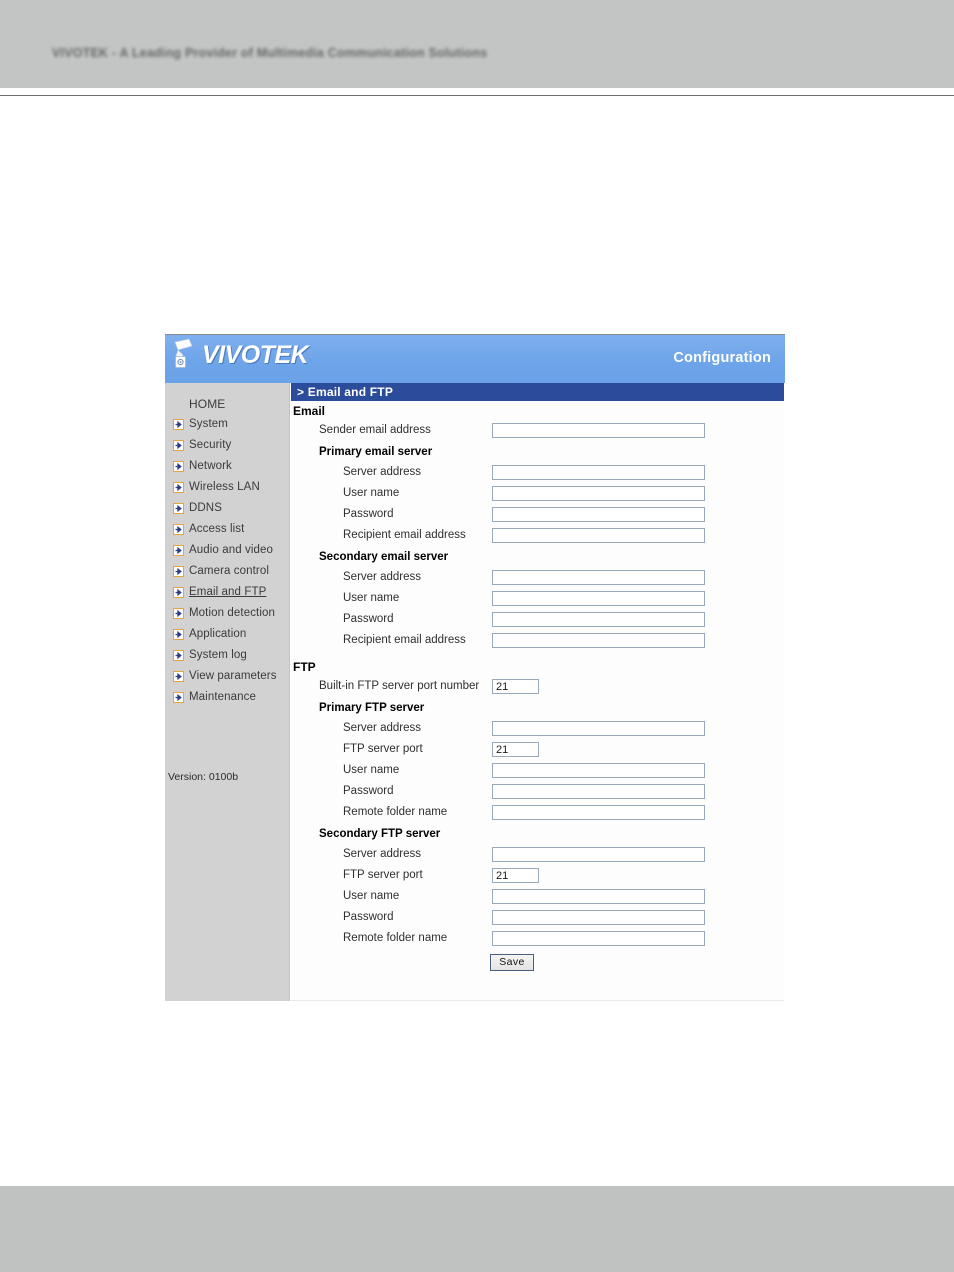  I want to click on secondary-ftp-server-address-input, so click(598, 854).